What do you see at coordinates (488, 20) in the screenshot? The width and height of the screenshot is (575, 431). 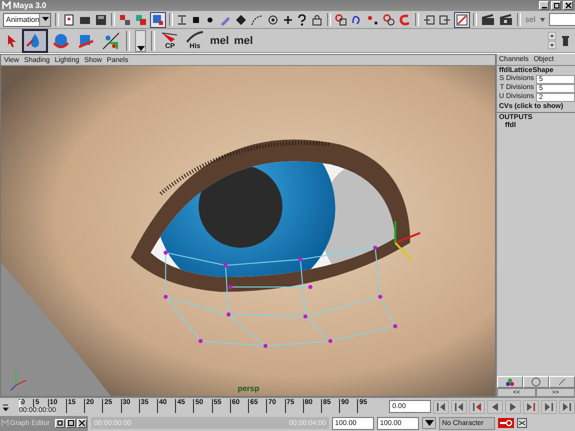 I see `clapper-icon` at bounding box center [488, 20].